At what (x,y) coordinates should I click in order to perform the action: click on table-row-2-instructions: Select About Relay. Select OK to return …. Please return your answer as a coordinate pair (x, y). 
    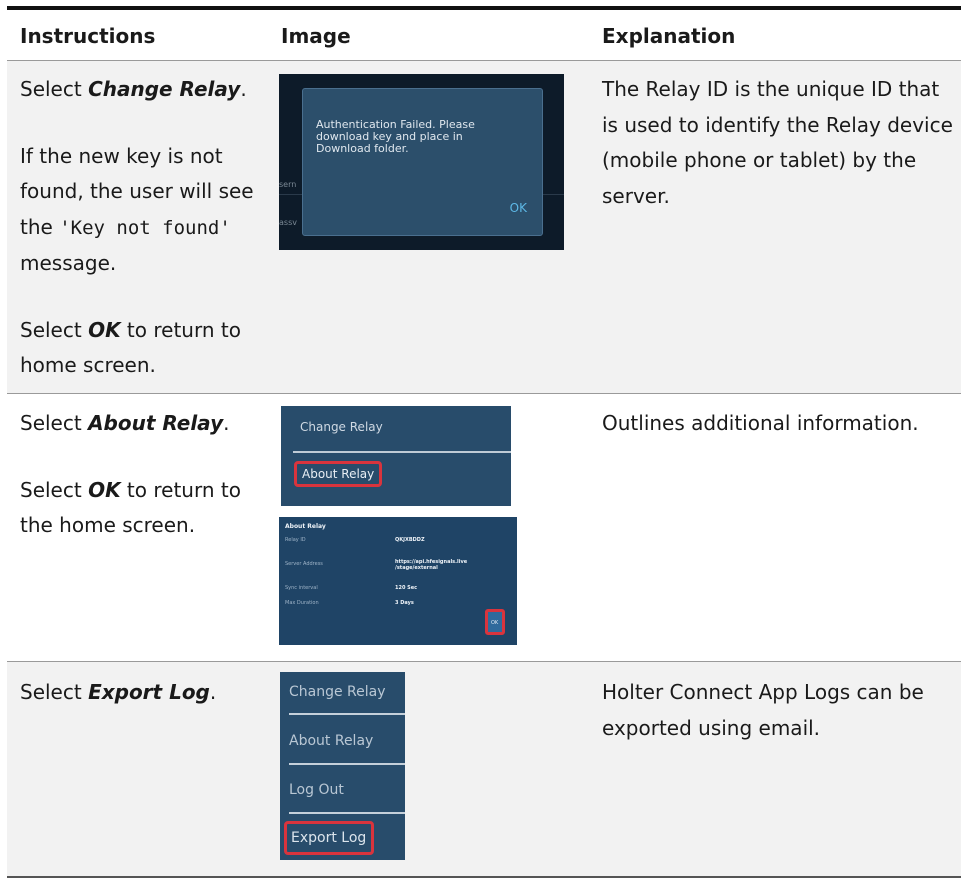
    Looking at the image, I should click on (130, 474).